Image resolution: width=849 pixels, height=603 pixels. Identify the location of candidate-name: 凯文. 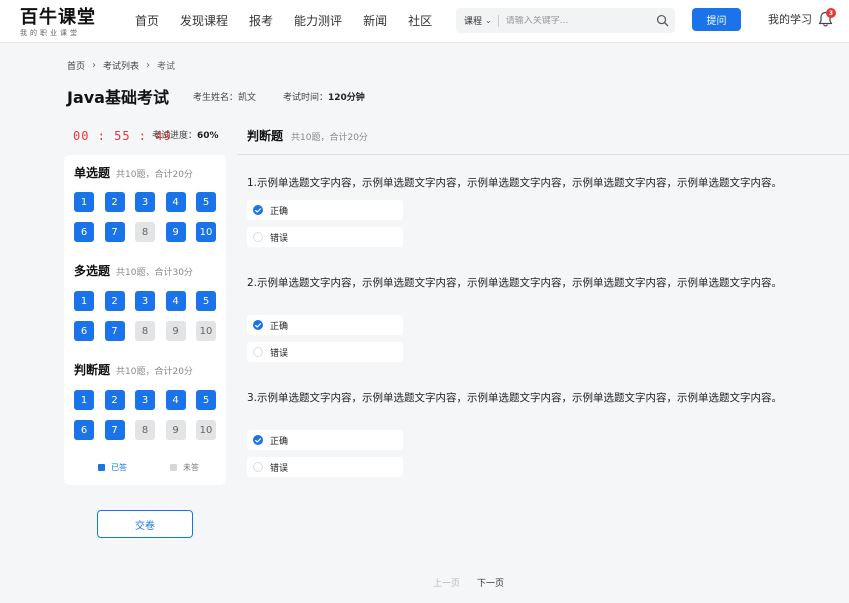
(247, 98).